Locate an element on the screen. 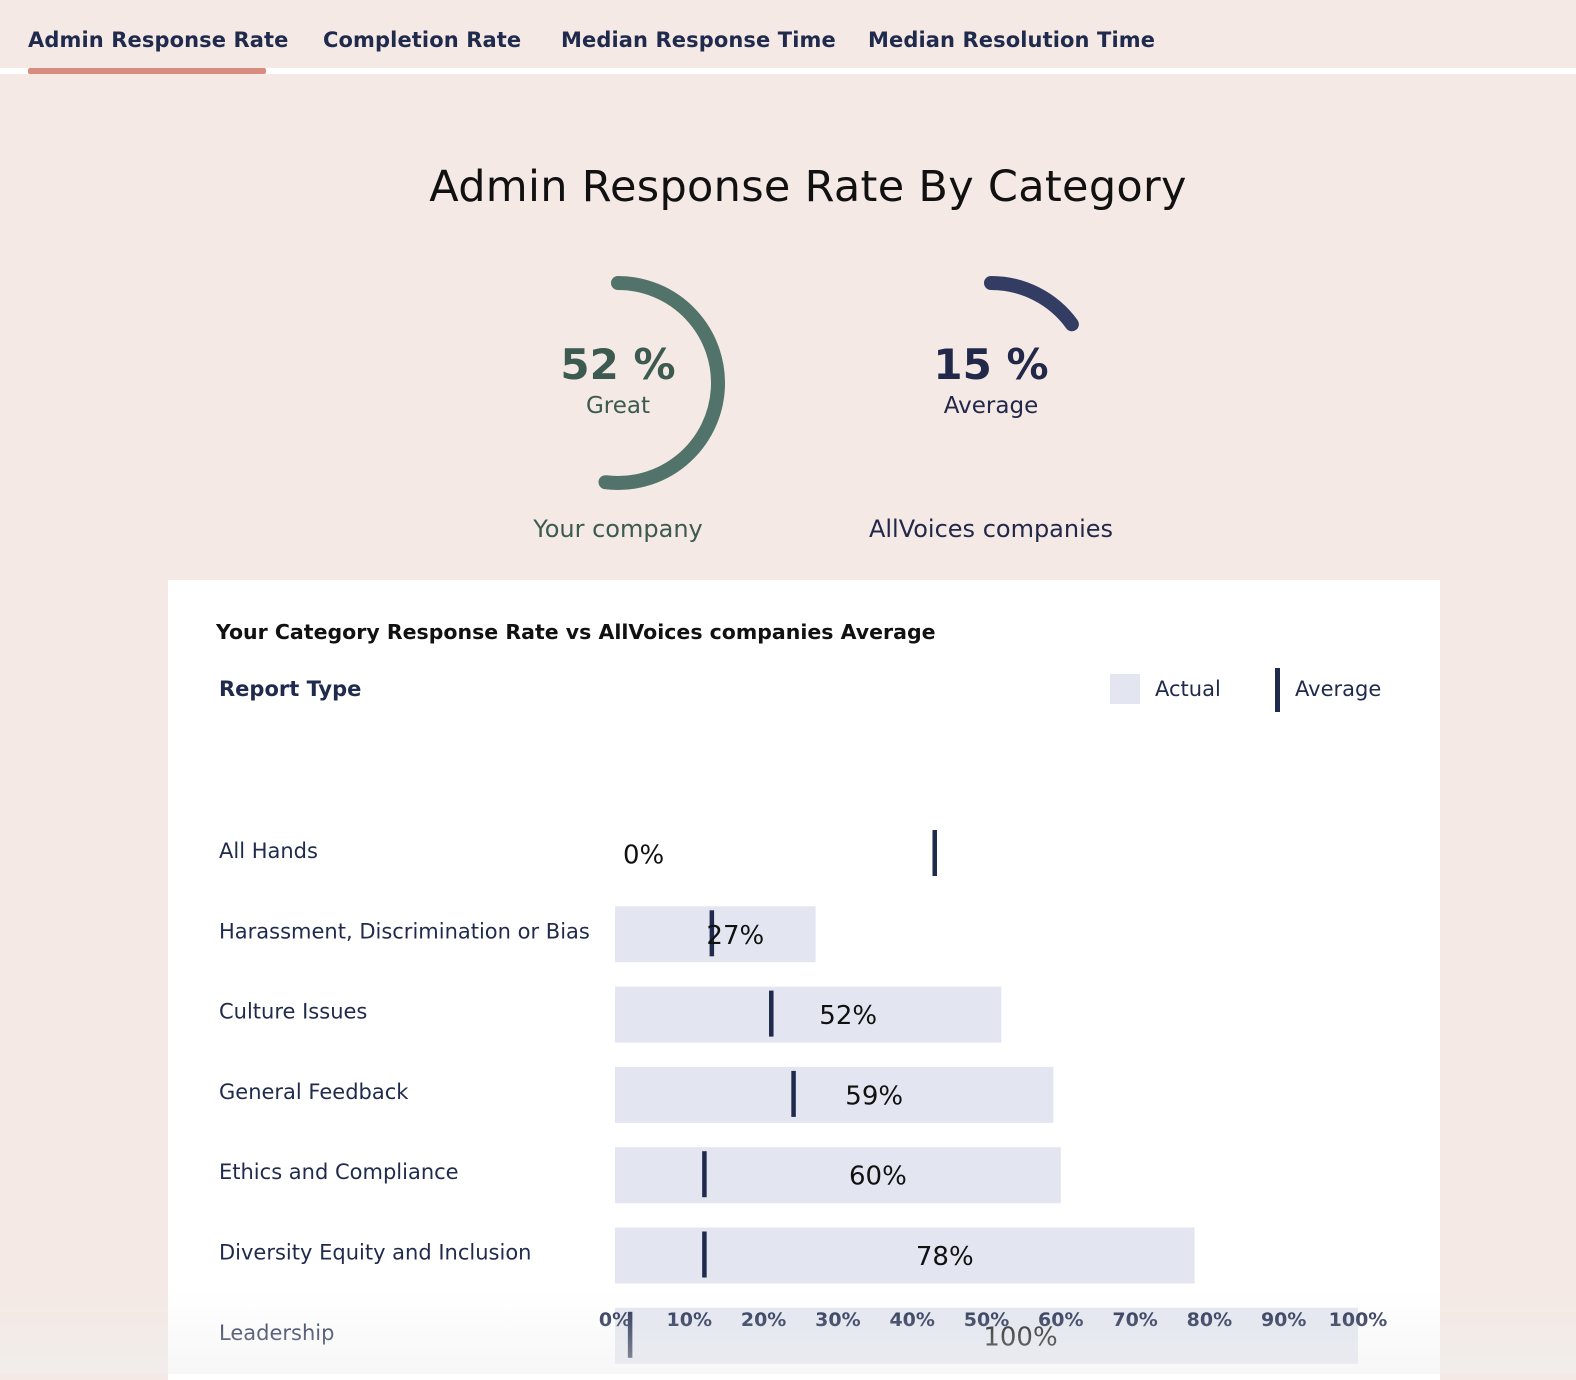 The width and height of the screenshot is (1576, 1380). x-tick-label: 80% is located at coordinates (1209, 1320).